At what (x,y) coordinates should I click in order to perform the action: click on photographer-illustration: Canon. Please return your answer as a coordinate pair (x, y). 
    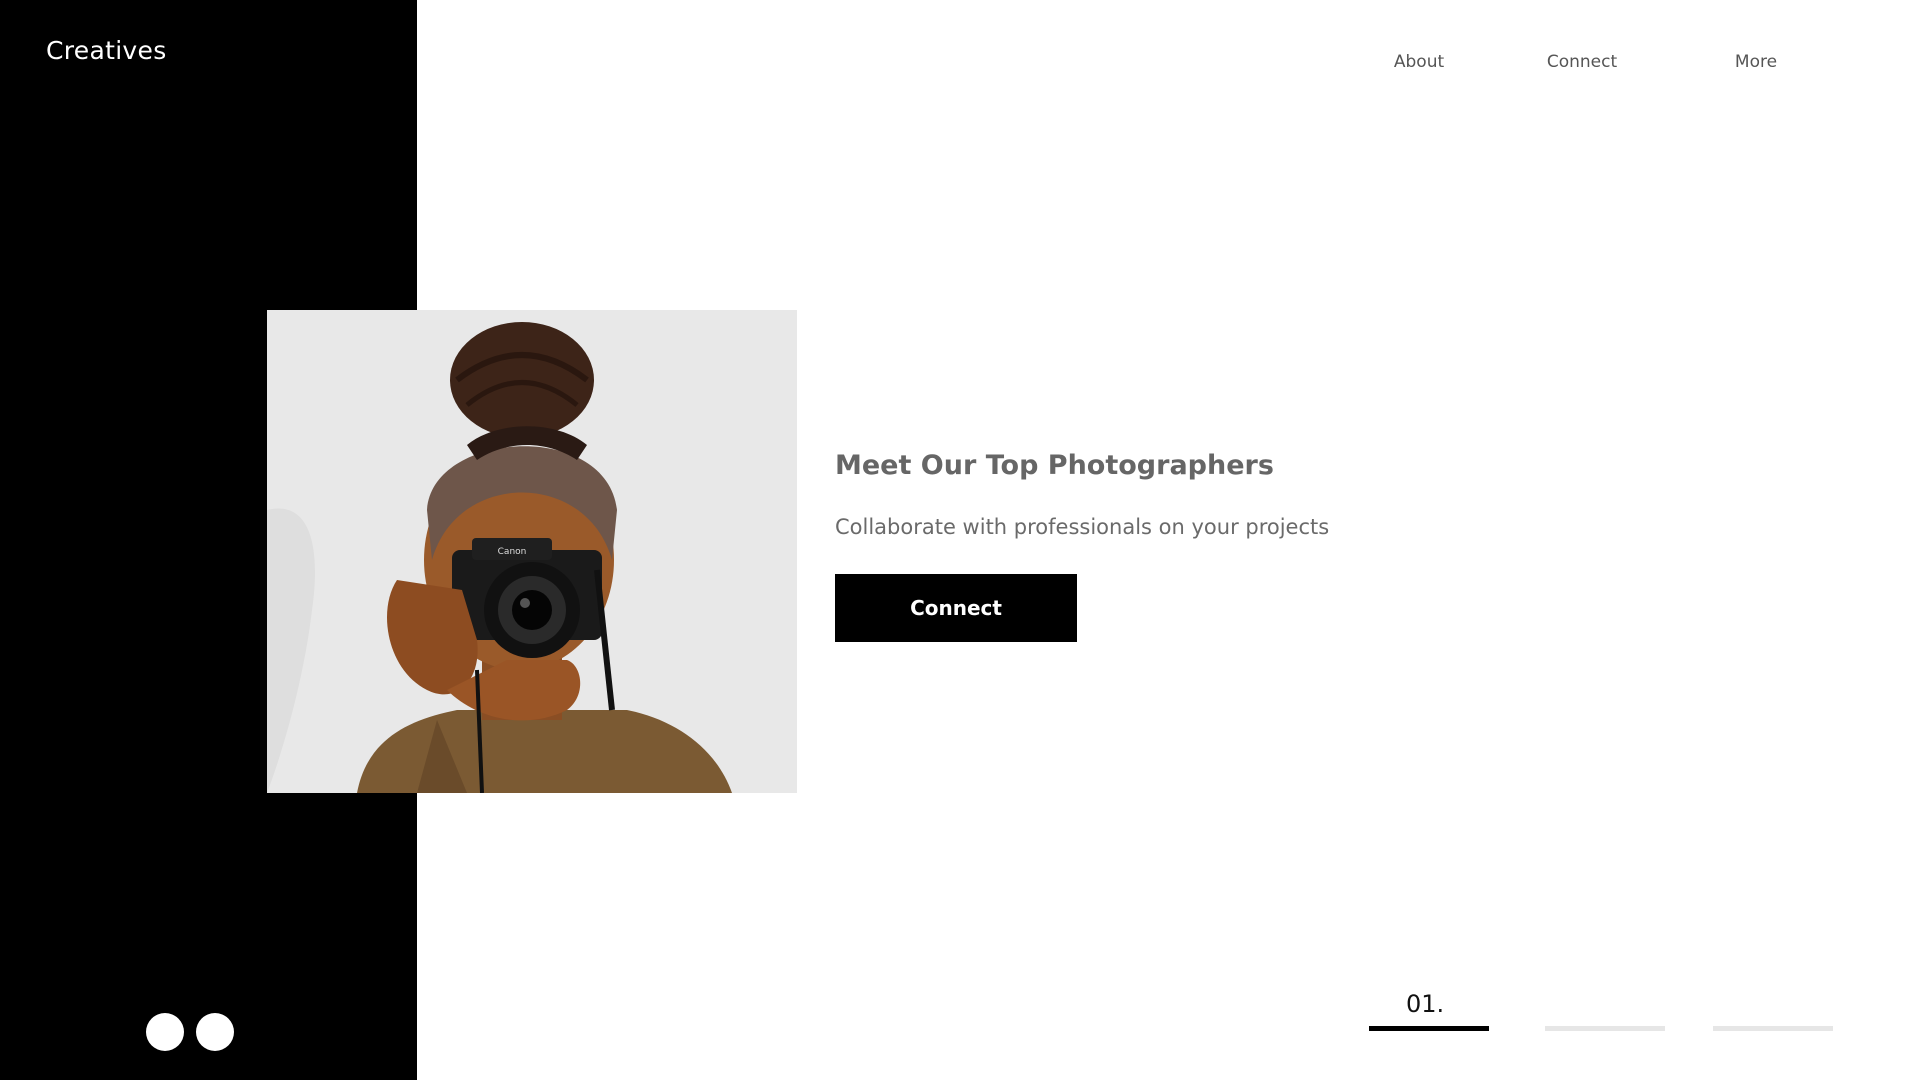
    Looking at the image, I should click on (532, 551).